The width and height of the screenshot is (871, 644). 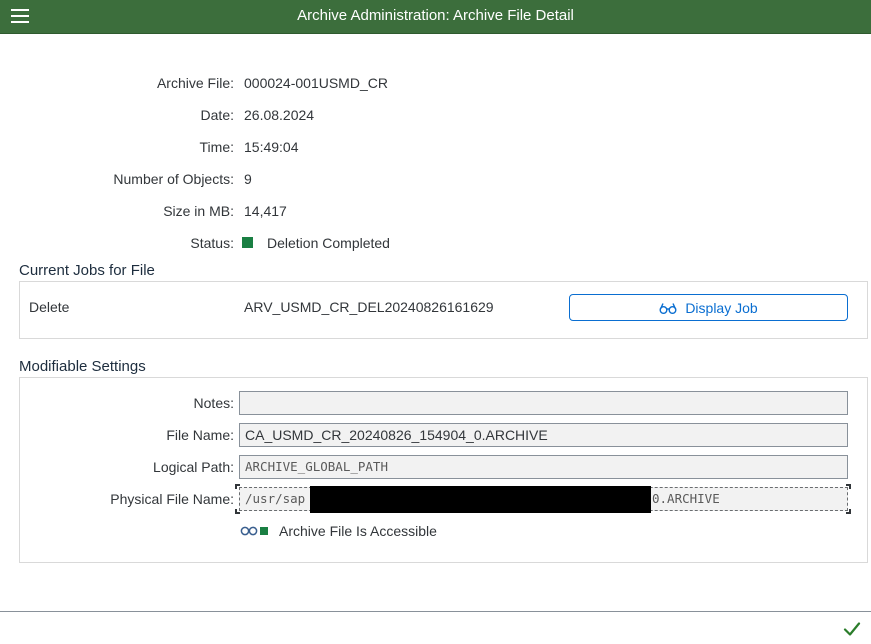 I want to click on traffic-light-status-icon, so click(x=254, y=531).